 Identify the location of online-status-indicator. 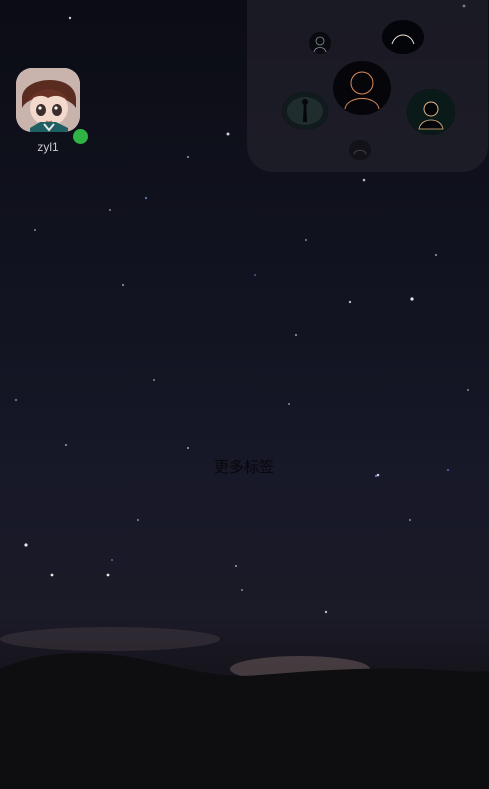
(80, 136).